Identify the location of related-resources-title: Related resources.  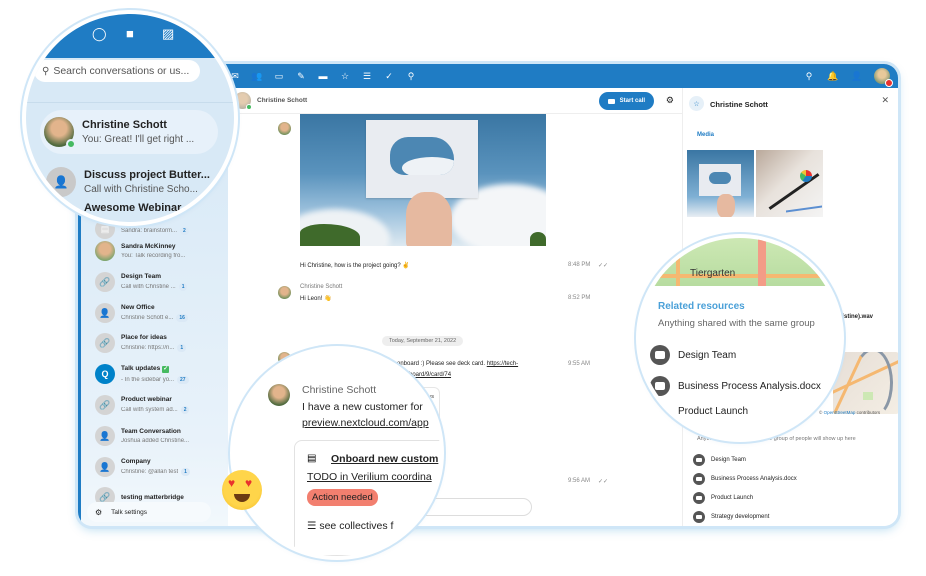
(701, 306).